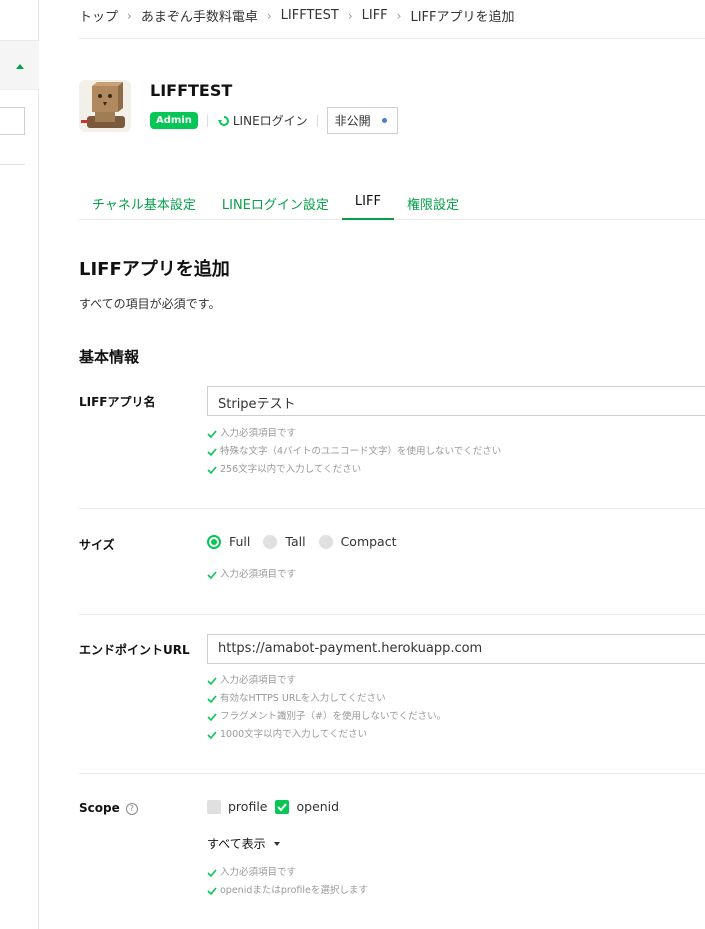  Describe the element at coordinates (276, 843) in the screenshot. I see `caret-down-icon` at that location.